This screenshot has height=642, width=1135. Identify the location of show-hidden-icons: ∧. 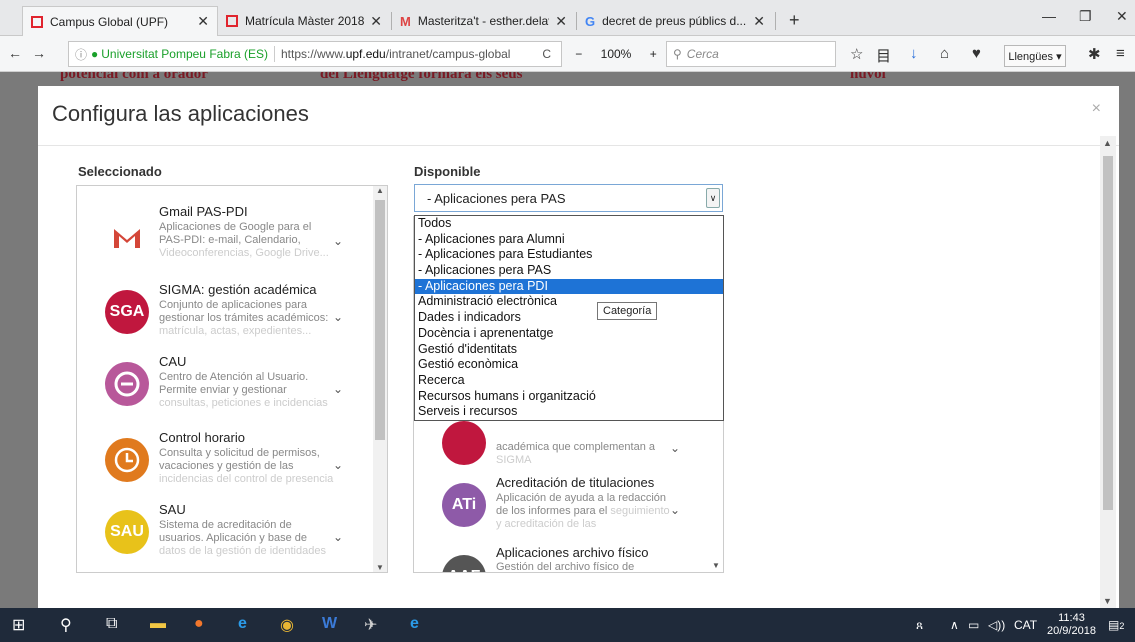
(954, 625).